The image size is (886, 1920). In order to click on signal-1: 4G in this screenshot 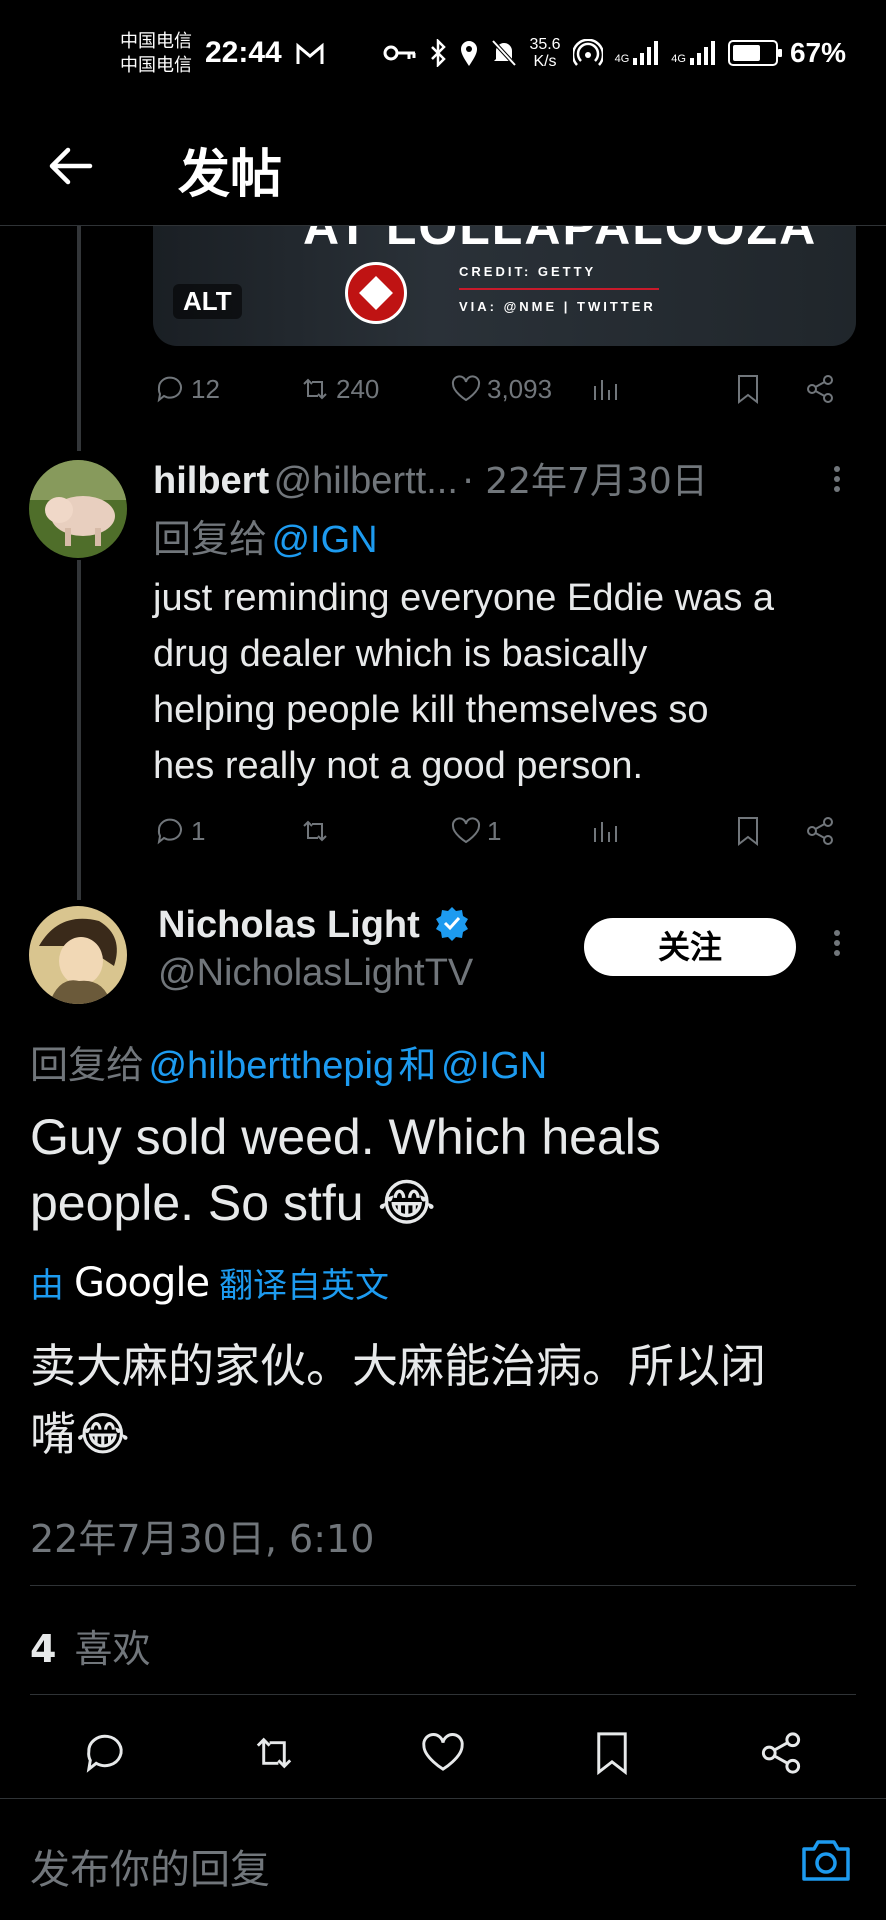, I will do `click(637, 53)`.